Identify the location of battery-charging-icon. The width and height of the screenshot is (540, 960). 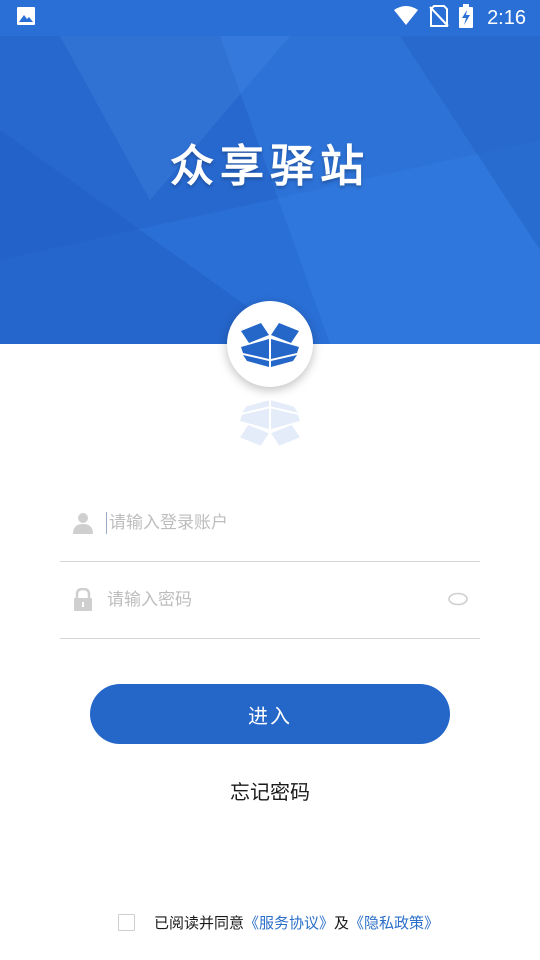
(466, 18).